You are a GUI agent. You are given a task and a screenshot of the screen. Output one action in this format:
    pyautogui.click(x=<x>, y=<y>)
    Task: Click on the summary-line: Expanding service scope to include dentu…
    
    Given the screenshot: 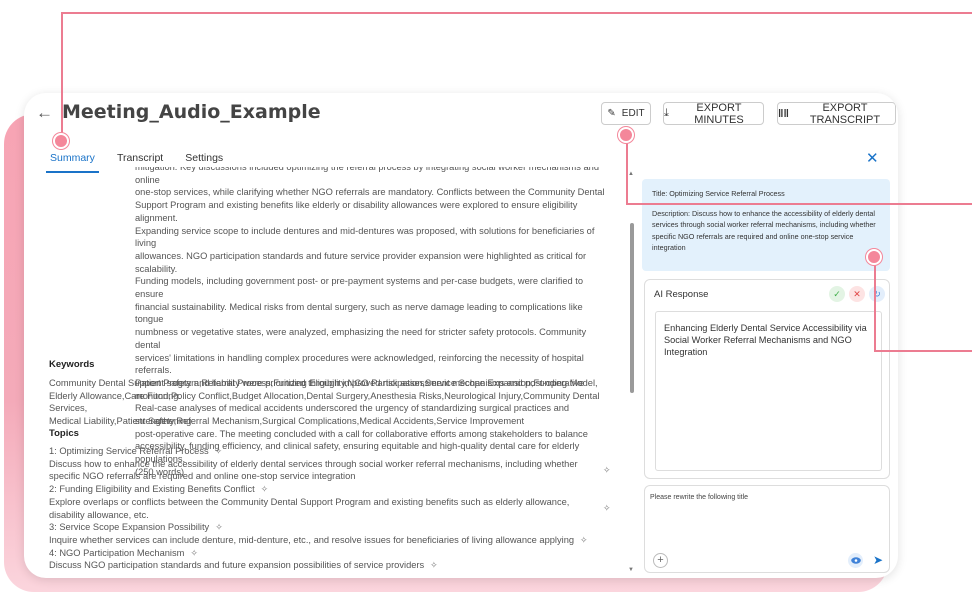 What is the action you would take?
    pyautogui.click(x=365, y=237)
    